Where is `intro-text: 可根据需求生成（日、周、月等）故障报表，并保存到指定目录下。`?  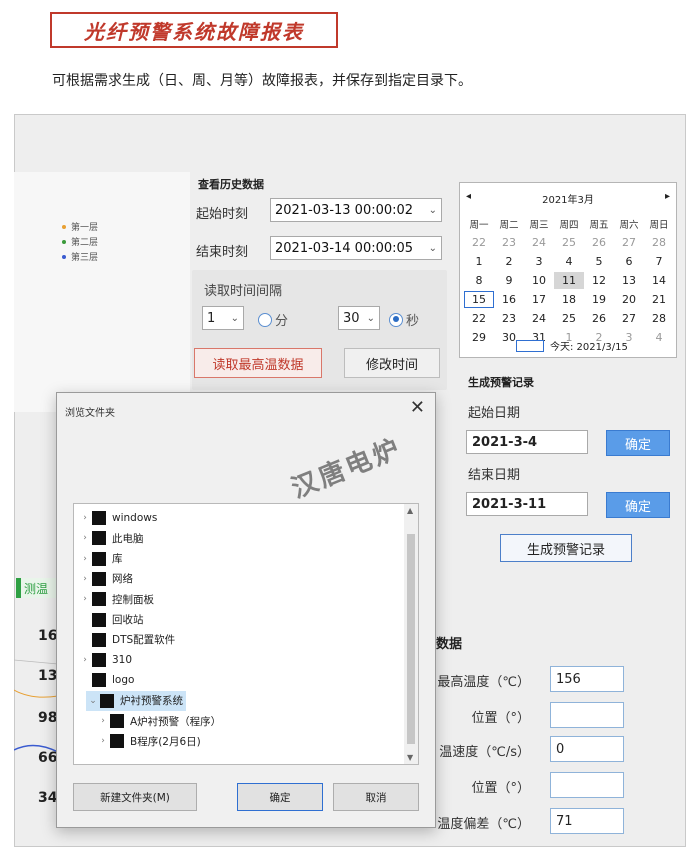
intro-text: 可根据需求生成（日、周、月等）故障报表，并保存到指定目录下。 is located at coordinates (262, 81).